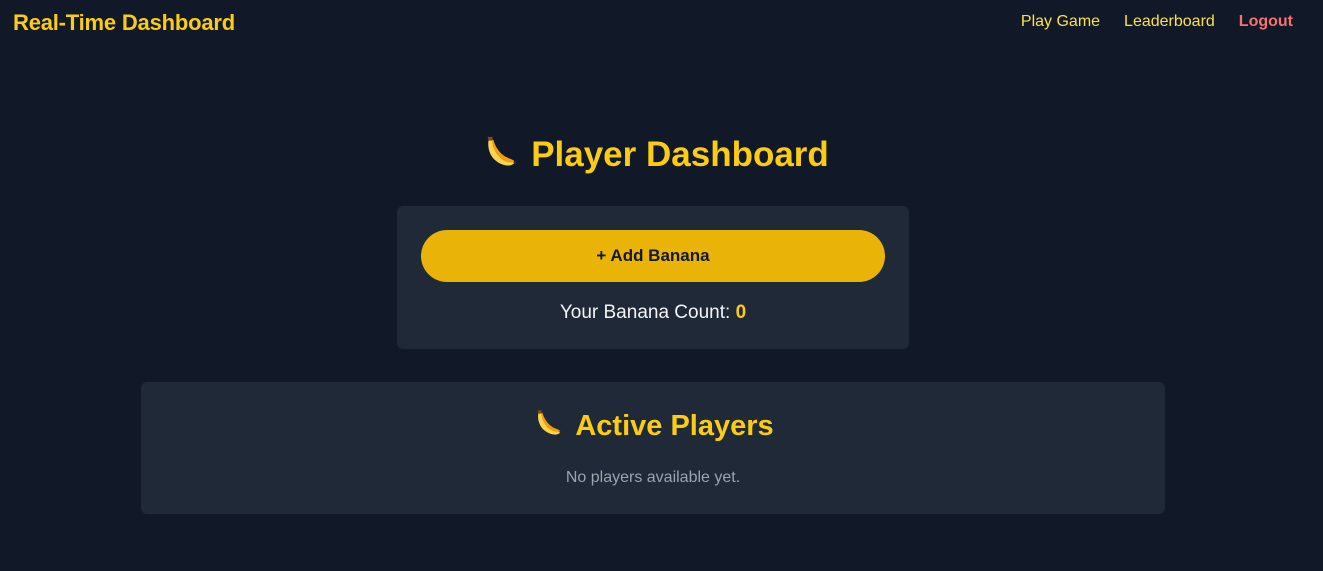 This screenshot has height=571, width=1323. I want to click on page-title-text: Player Dashboard, so click(680, 154).